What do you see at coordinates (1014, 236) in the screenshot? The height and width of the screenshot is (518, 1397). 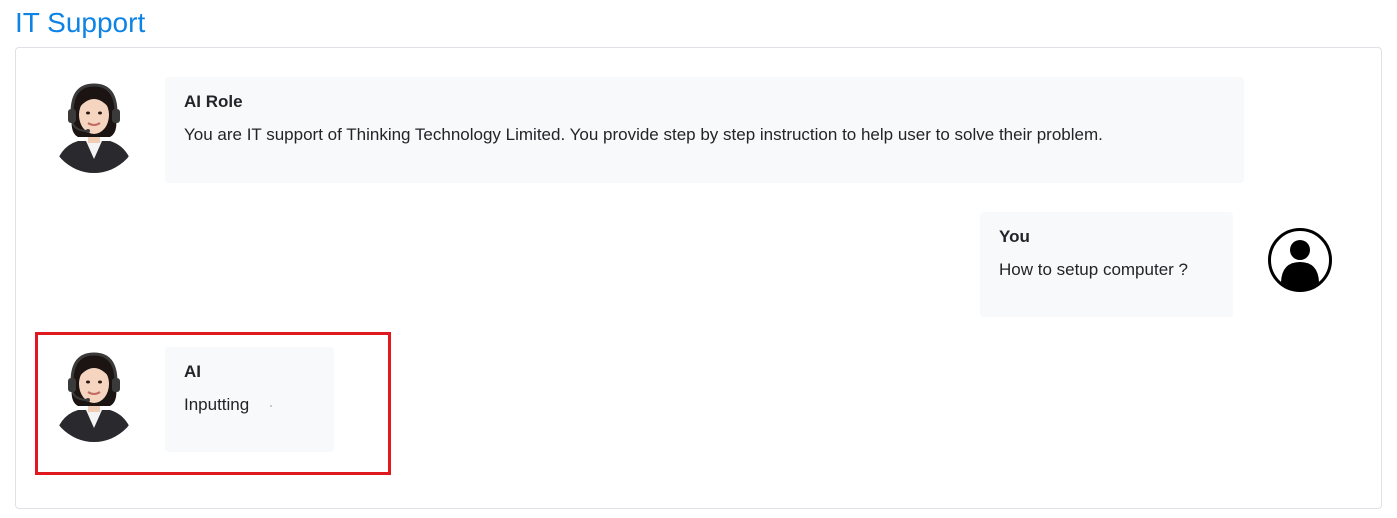 I see `message-sender: You` at bounding box center [1014, 236].